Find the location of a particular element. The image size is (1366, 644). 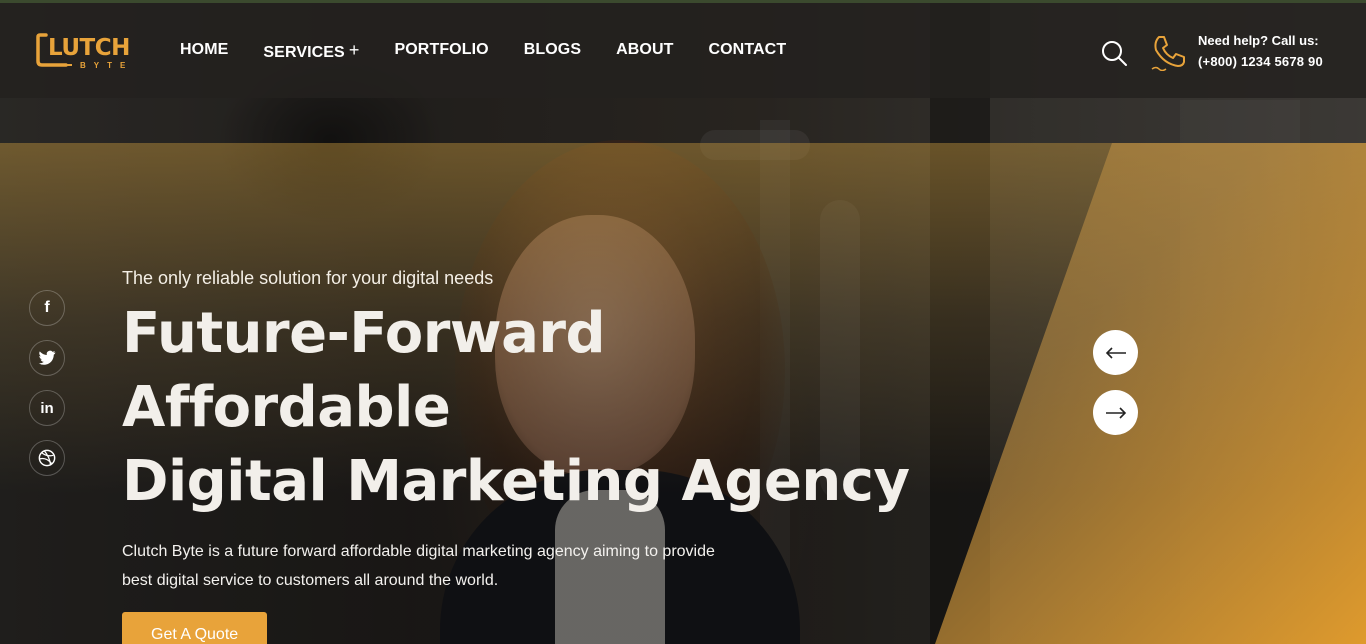

nav-about: ABOUT is located at coordinates (644, 51).